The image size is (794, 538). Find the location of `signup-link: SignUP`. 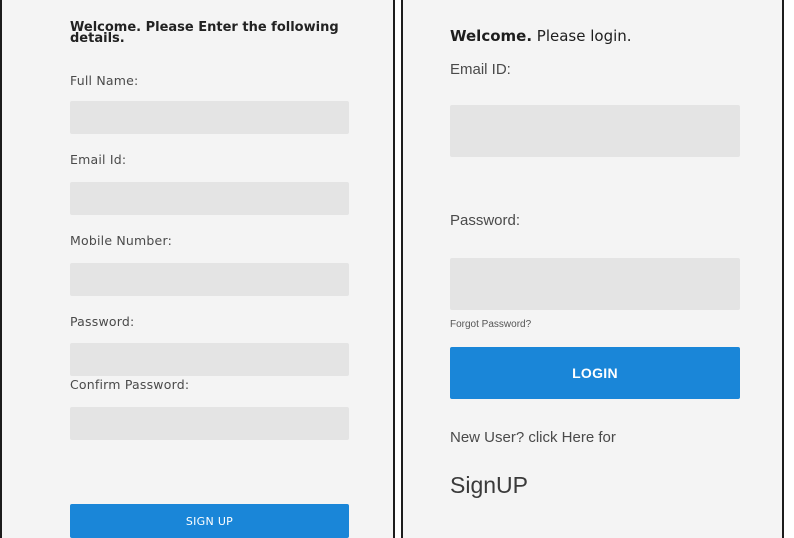

signup-link: SignUP is located at coordinates (489, 485).